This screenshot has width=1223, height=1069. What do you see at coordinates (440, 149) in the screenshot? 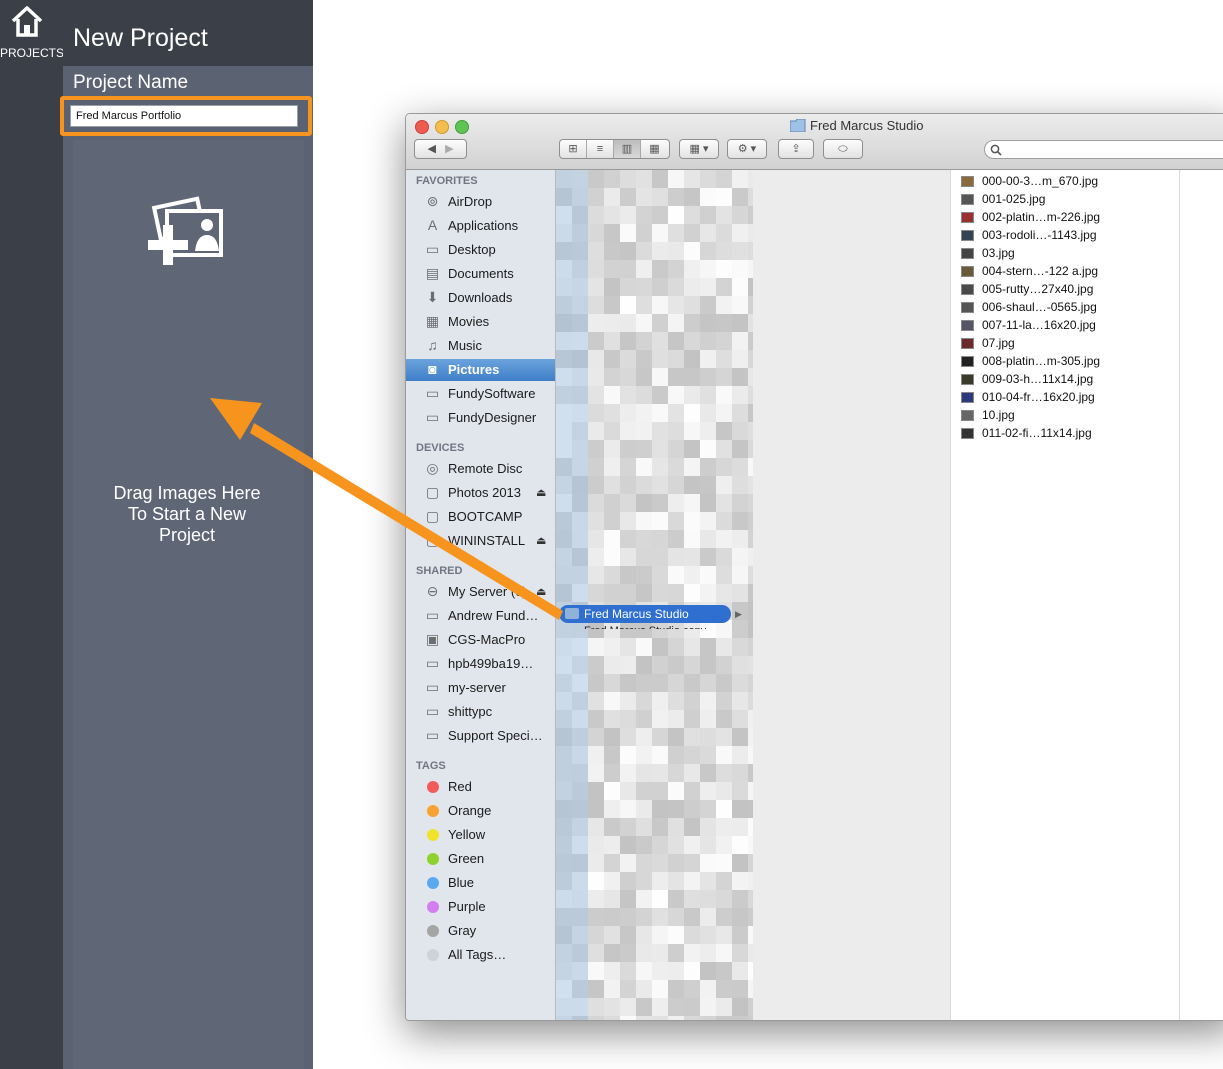
I see `back-forward-buttons: ◀ ▶` at bounding box center [440, 149].